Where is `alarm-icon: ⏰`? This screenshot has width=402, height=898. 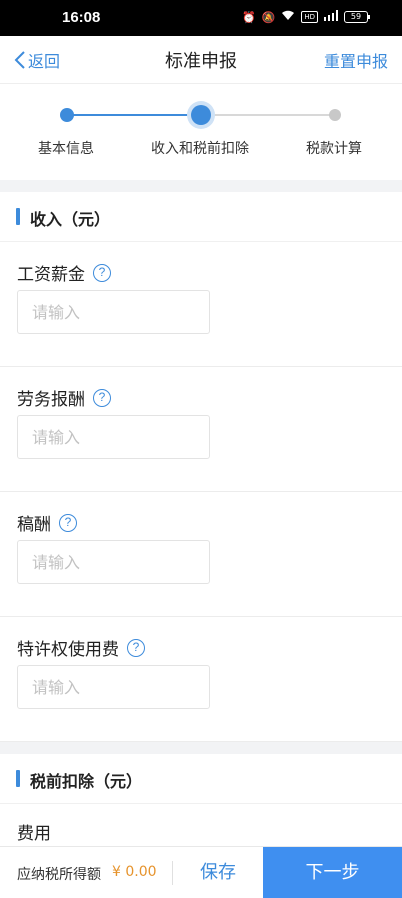
alarm-icon: ⏰ is located at coordinates (248, 17).